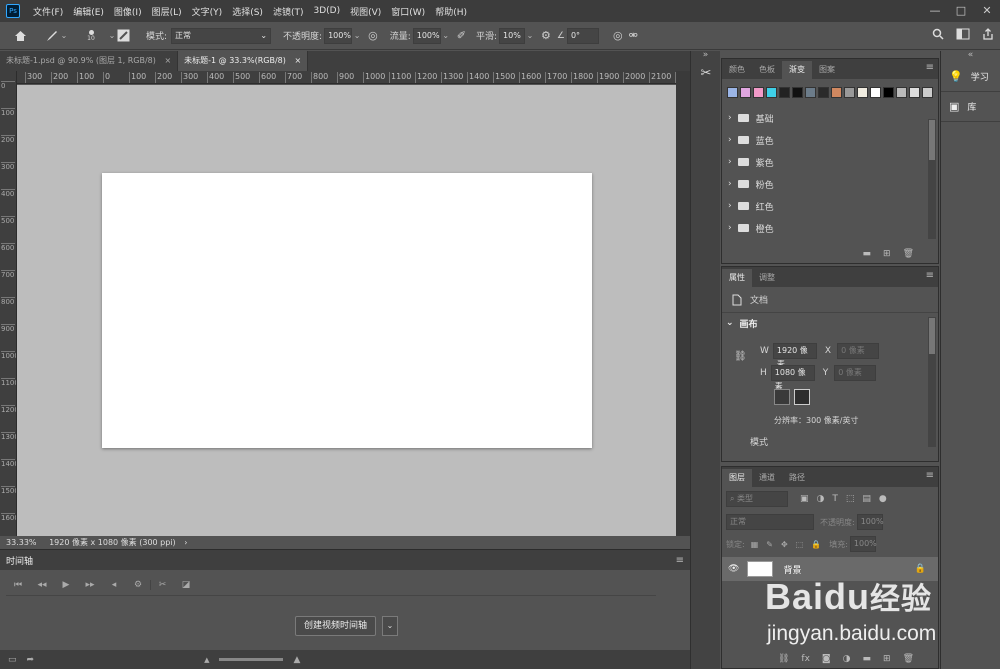  I want to click on tab-channels: 通道, so click(767, 478).